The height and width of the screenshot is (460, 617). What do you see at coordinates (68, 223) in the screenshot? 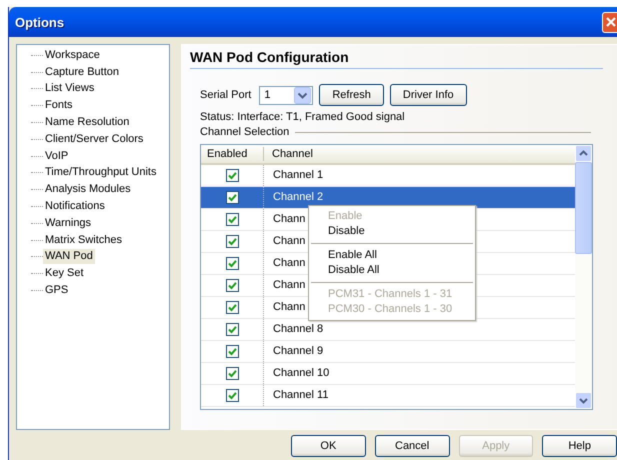
I see `tree-item: Warnings` at bounding box center [68, 223].